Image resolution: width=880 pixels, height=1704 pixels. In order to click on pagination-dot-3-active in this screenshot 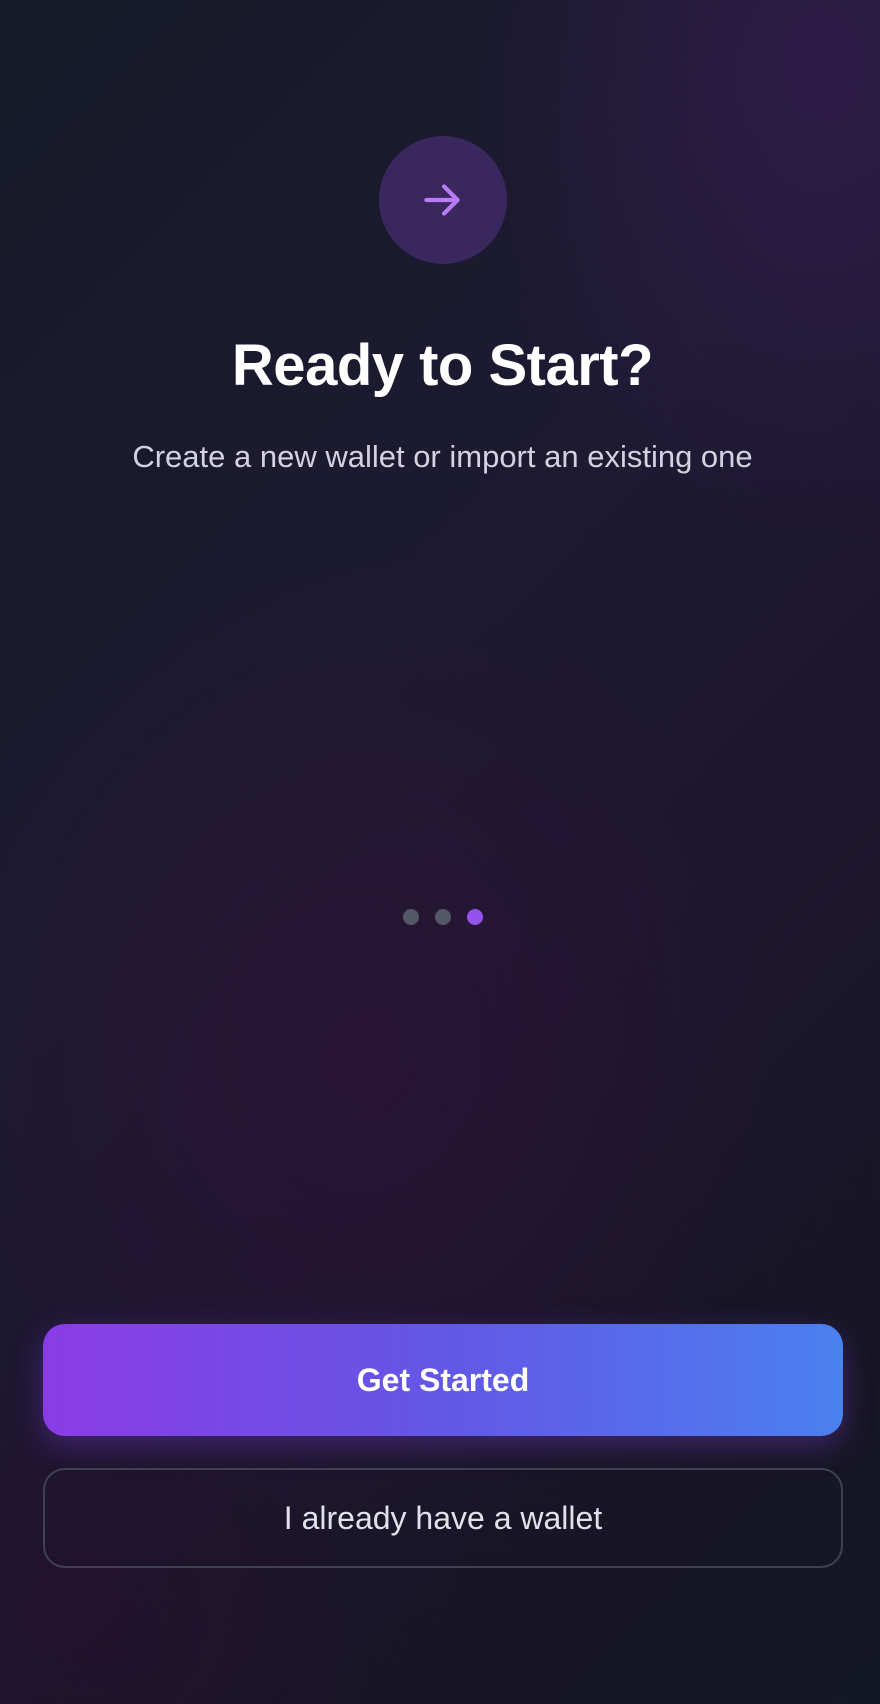, I will do `click(474, 917)`.